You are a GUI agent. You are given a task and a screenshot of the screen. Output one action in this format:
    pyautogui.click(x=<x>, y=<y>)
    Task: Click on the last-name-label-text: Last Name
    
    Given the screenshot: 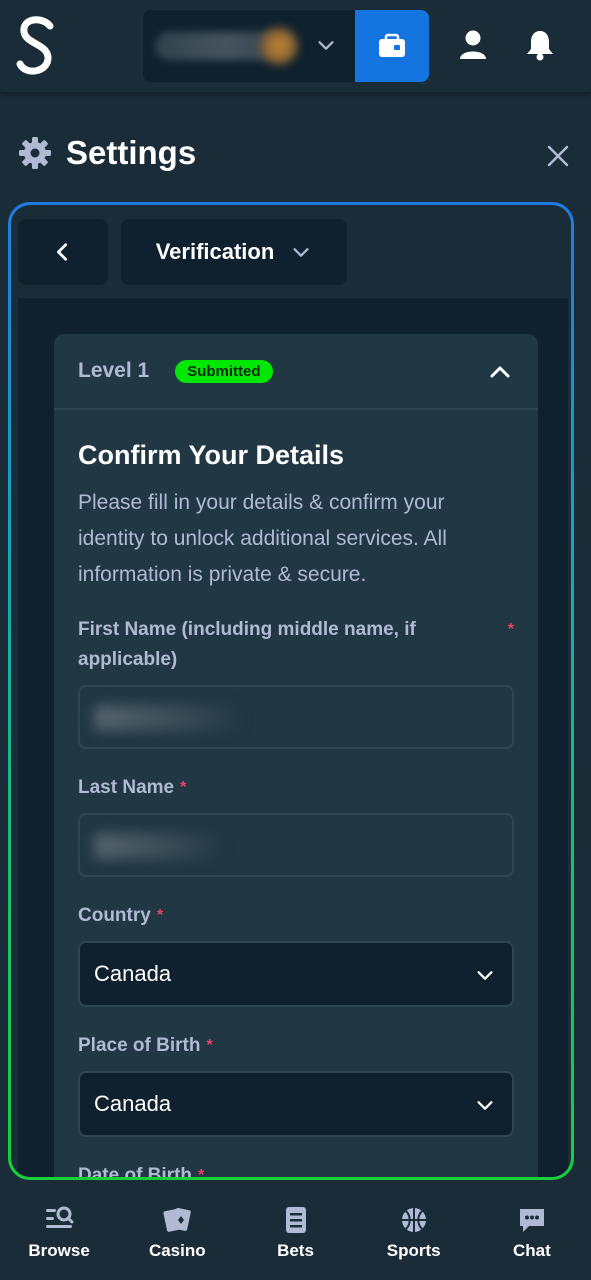 What is the action you would take?
    pyautogui.click(x=126, y=787)
    